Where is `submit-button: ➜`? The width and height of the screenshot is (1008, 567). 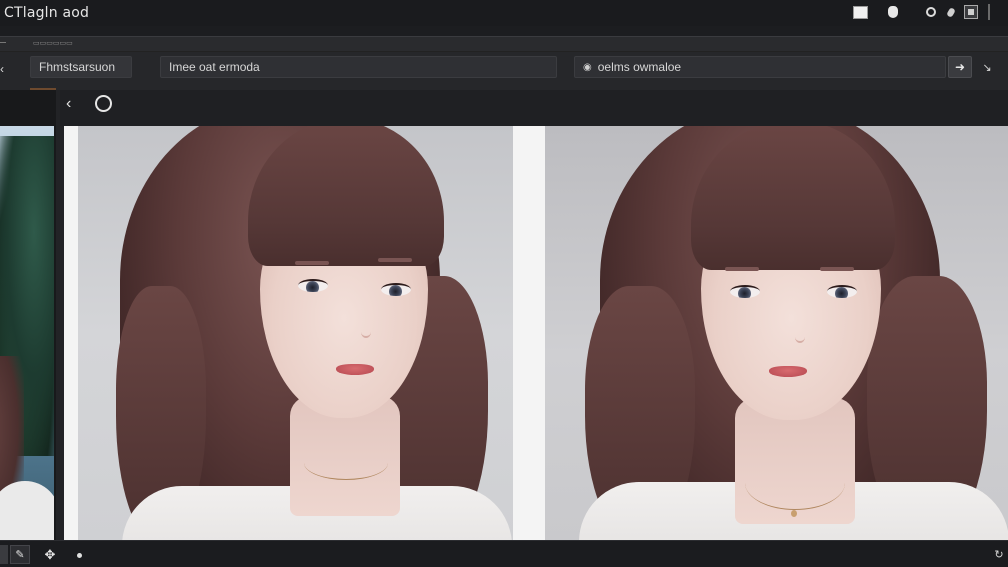 submit-button: ➜ is located at coordinates (960, 67).